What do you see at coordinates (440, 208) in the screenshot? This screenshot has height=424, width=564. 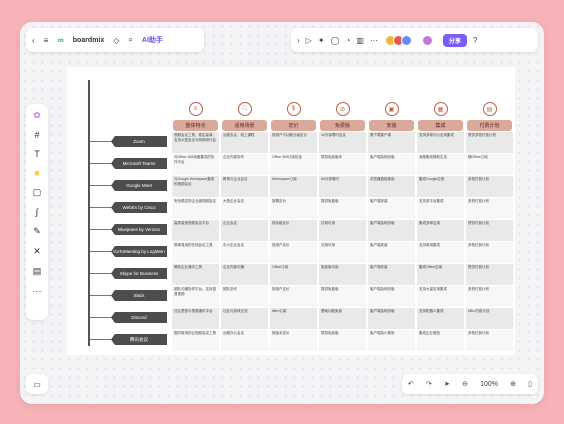 I see `table-cell: 支持多平台集成` at bounding box center [440, 208].